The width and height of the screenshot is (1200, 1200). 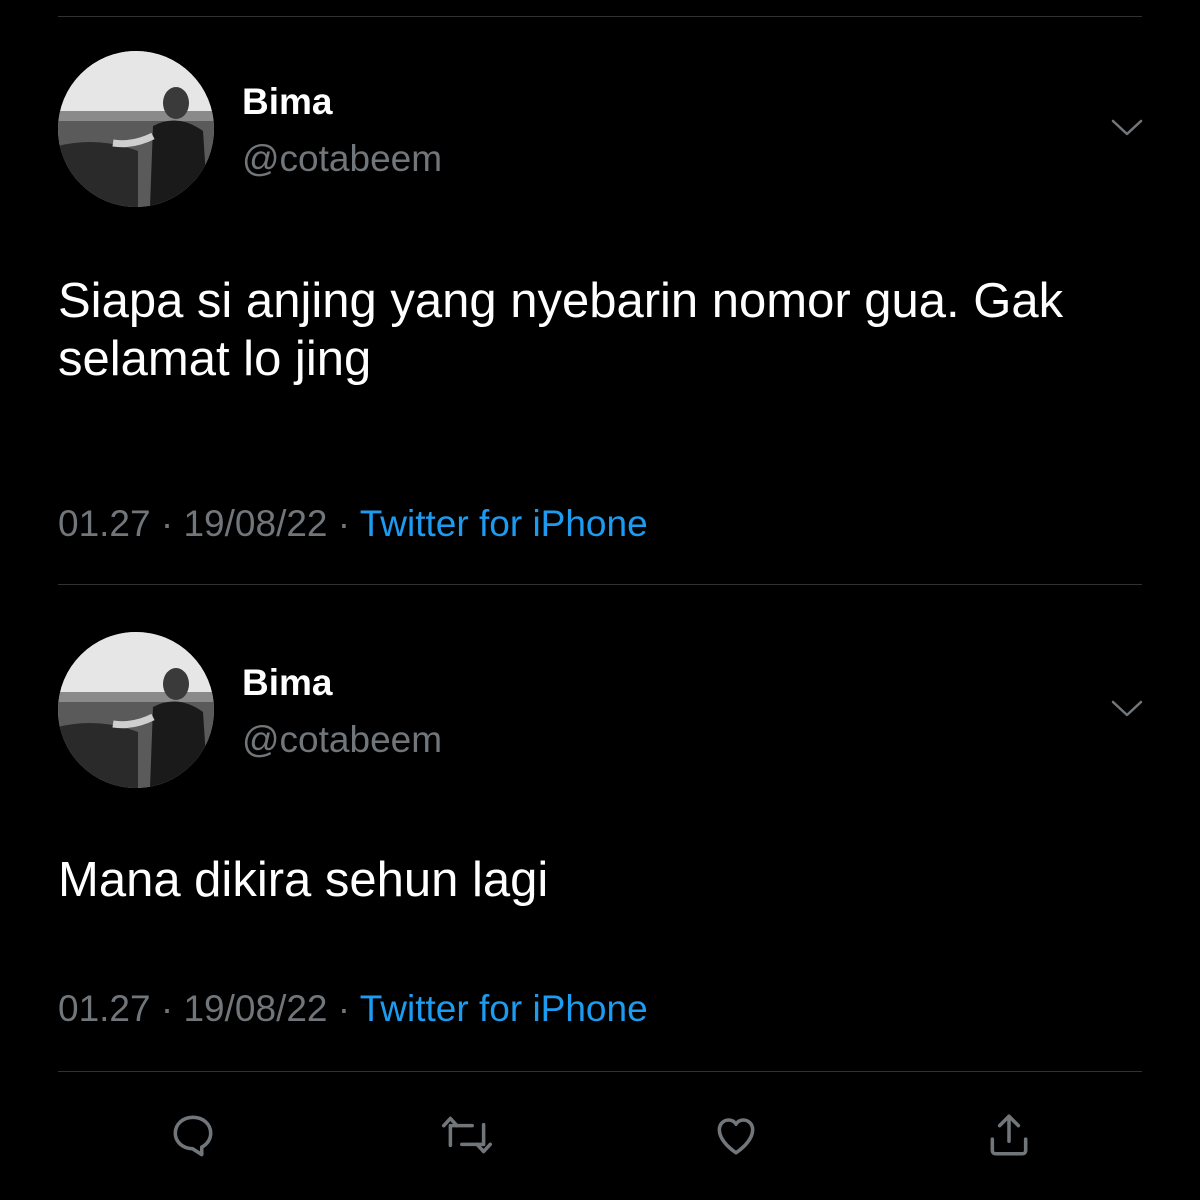 I want to click on retweet-icon, so click(x=467, y=1135).